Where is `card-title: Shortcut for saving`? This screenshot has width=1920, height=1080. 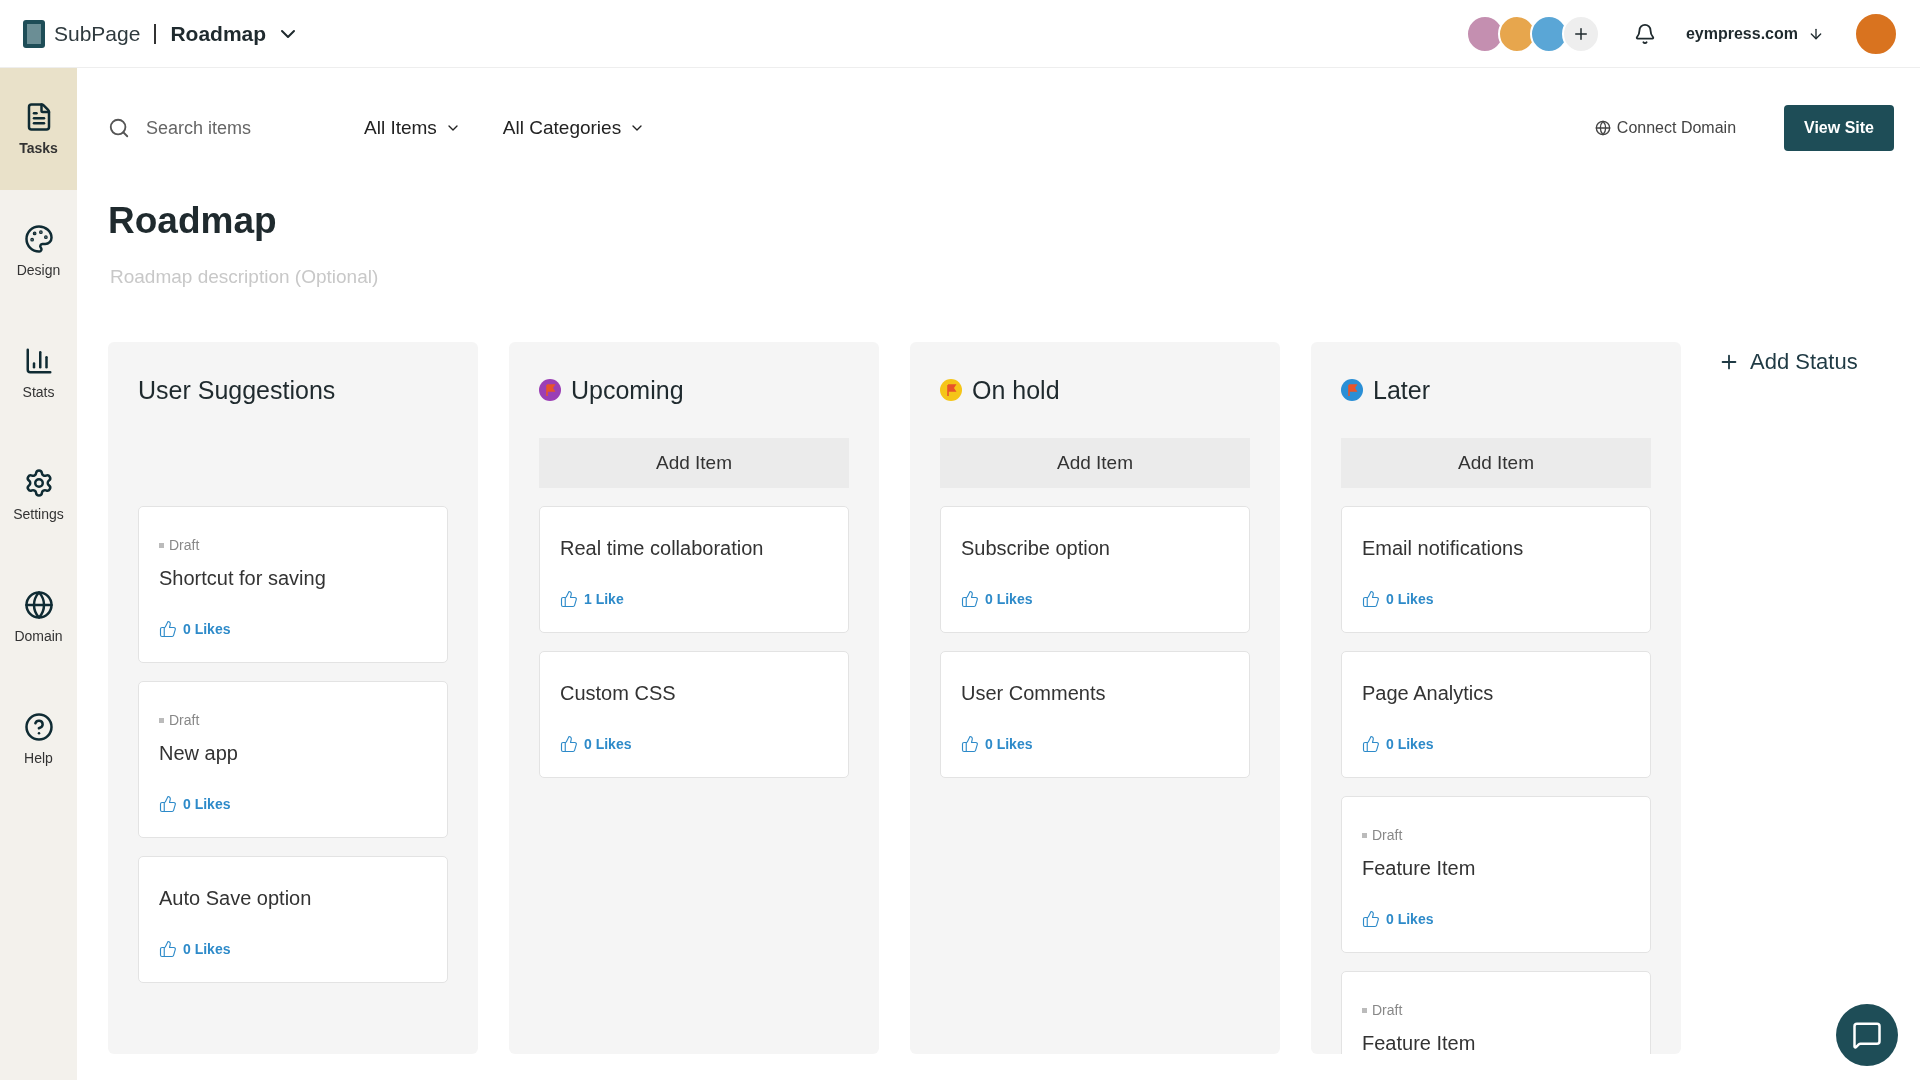
card-title: Shortcut for saving is located at coordinates (243, 578).